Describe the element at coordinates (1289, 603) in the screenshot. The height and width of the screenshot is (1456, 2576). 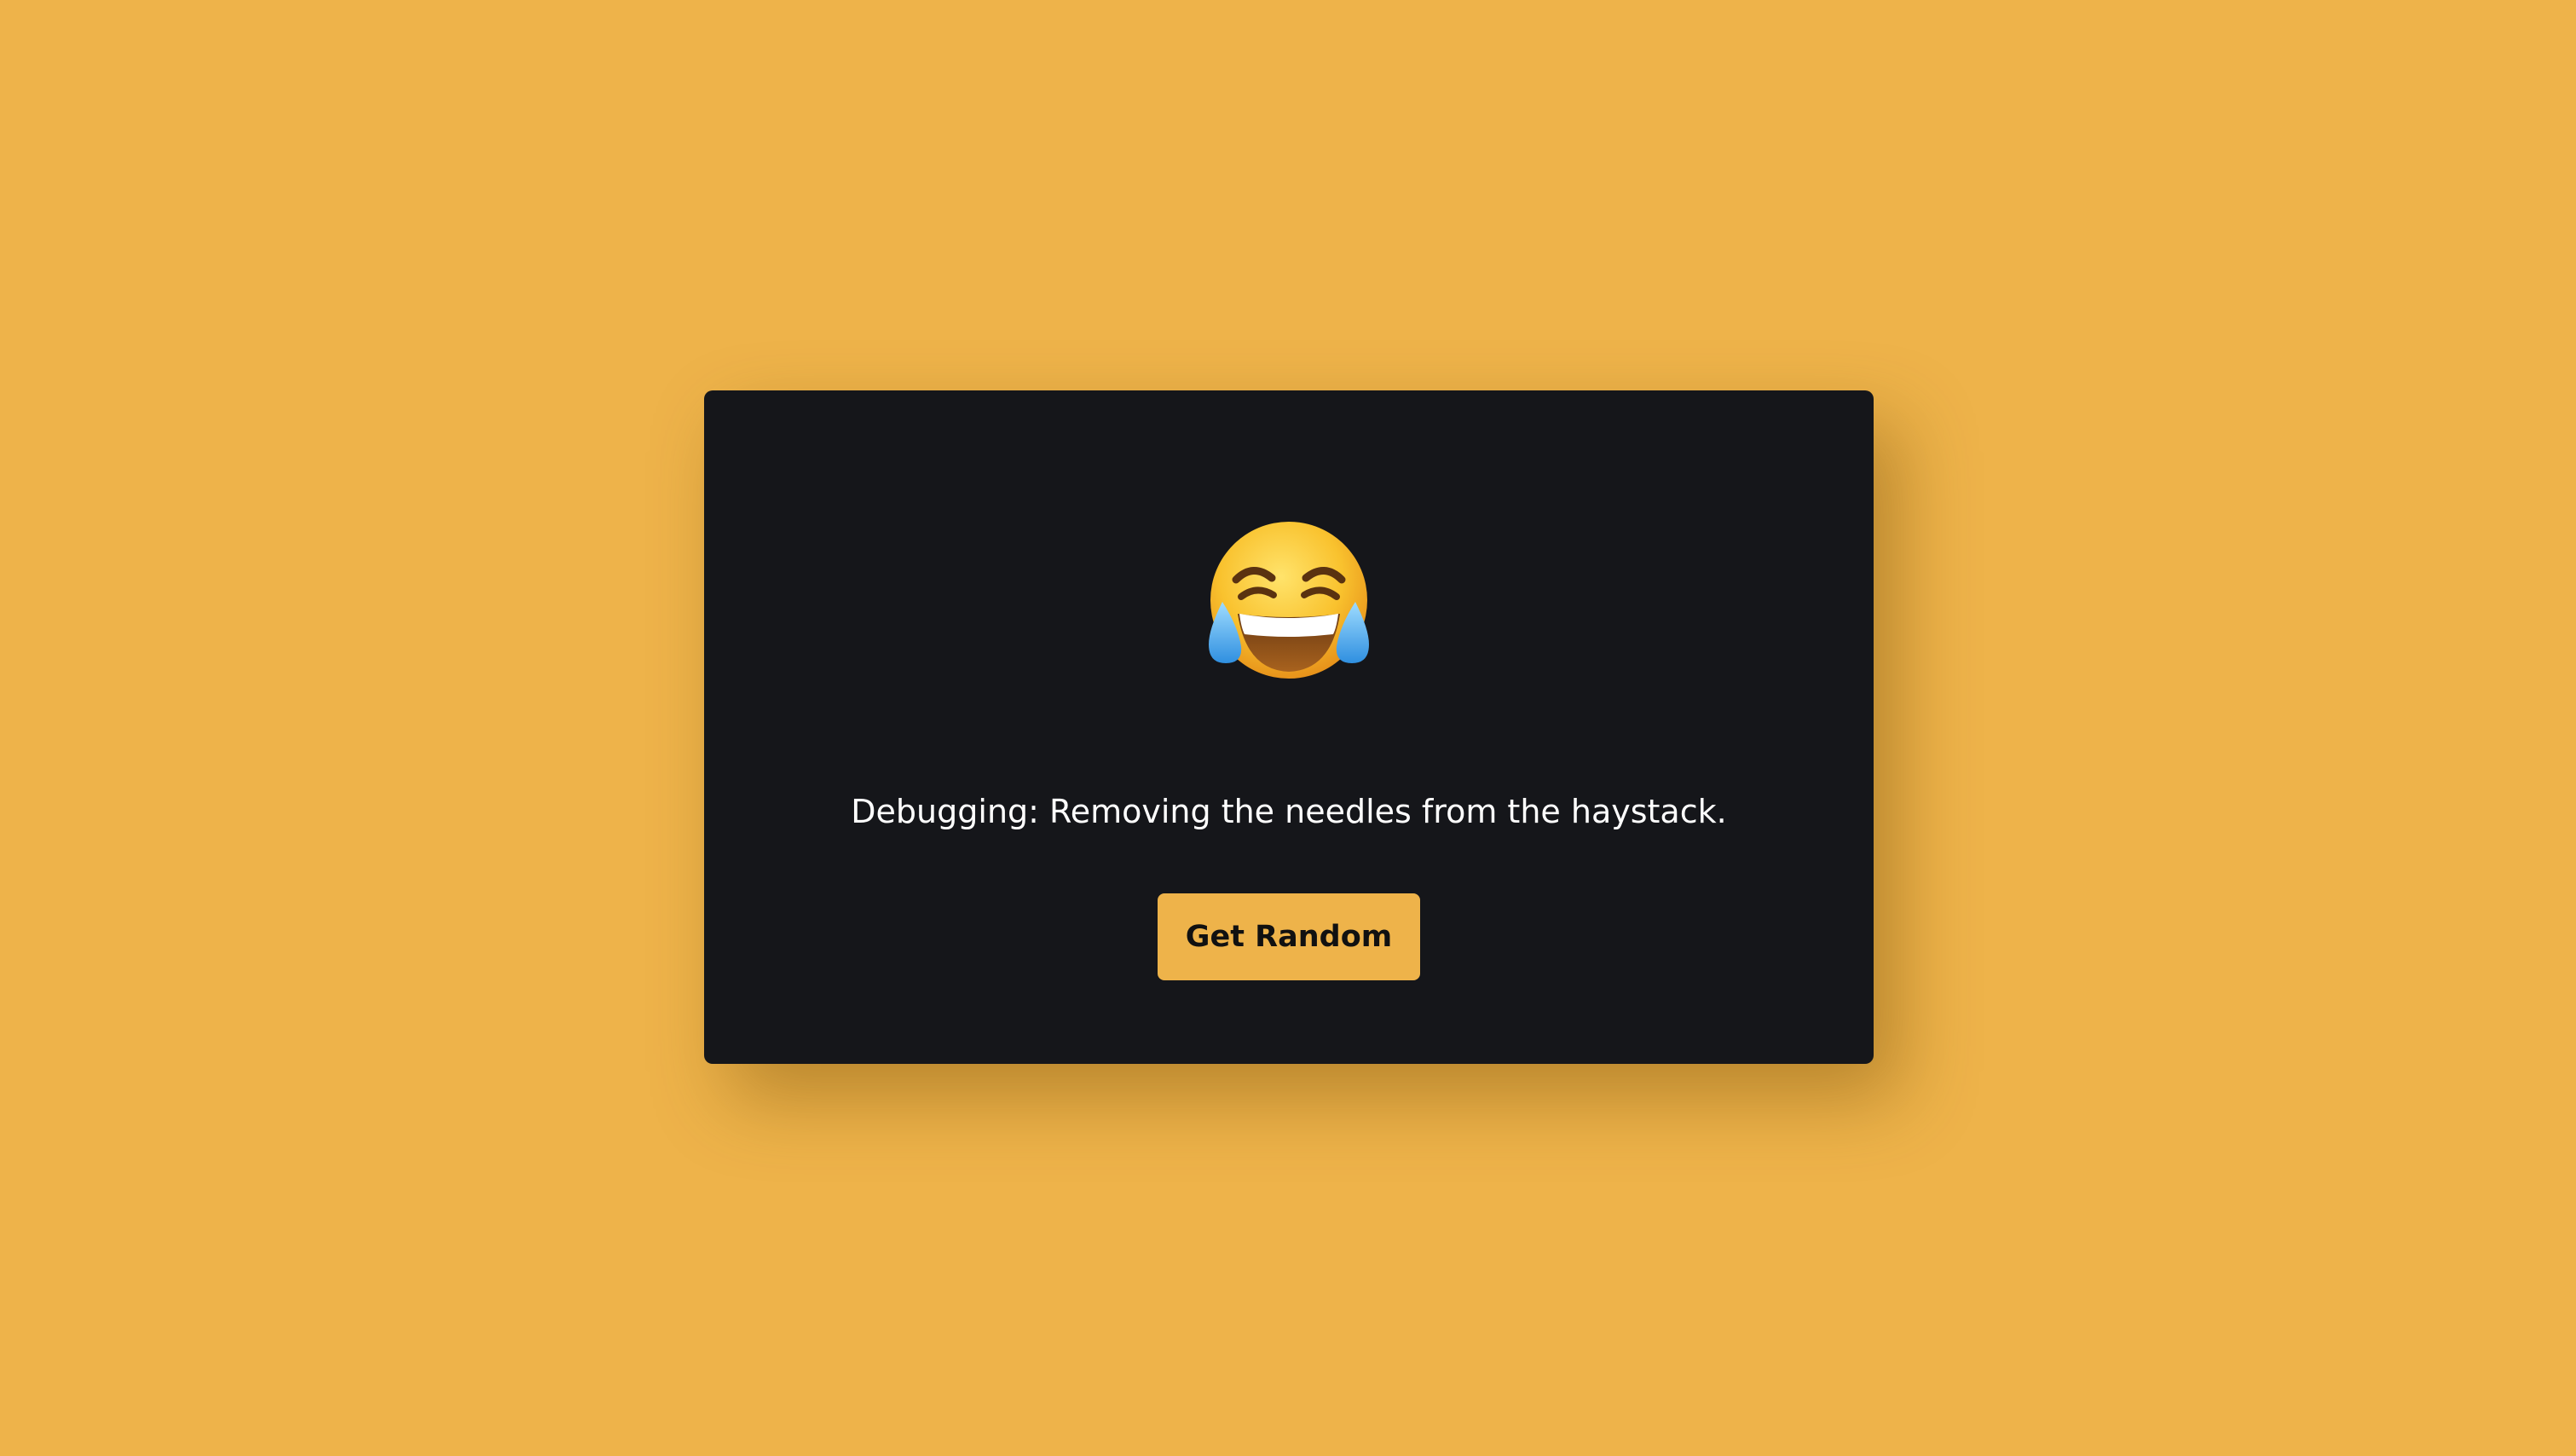
I see `face-with-tears-of-joy-icon` at that location.